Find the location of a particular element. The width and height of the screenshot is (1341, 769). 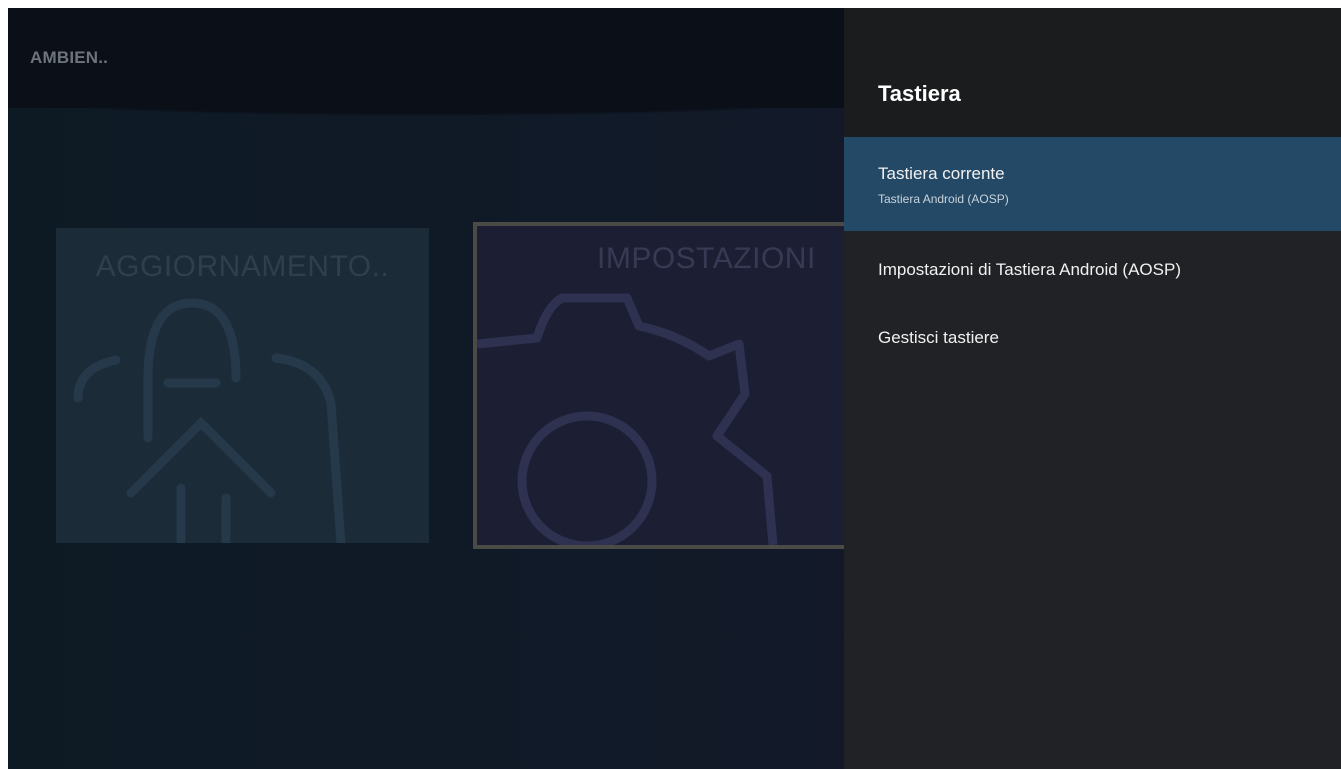

tile-settings: IMPOSTAZIONI is located at coordinates (658, 385).